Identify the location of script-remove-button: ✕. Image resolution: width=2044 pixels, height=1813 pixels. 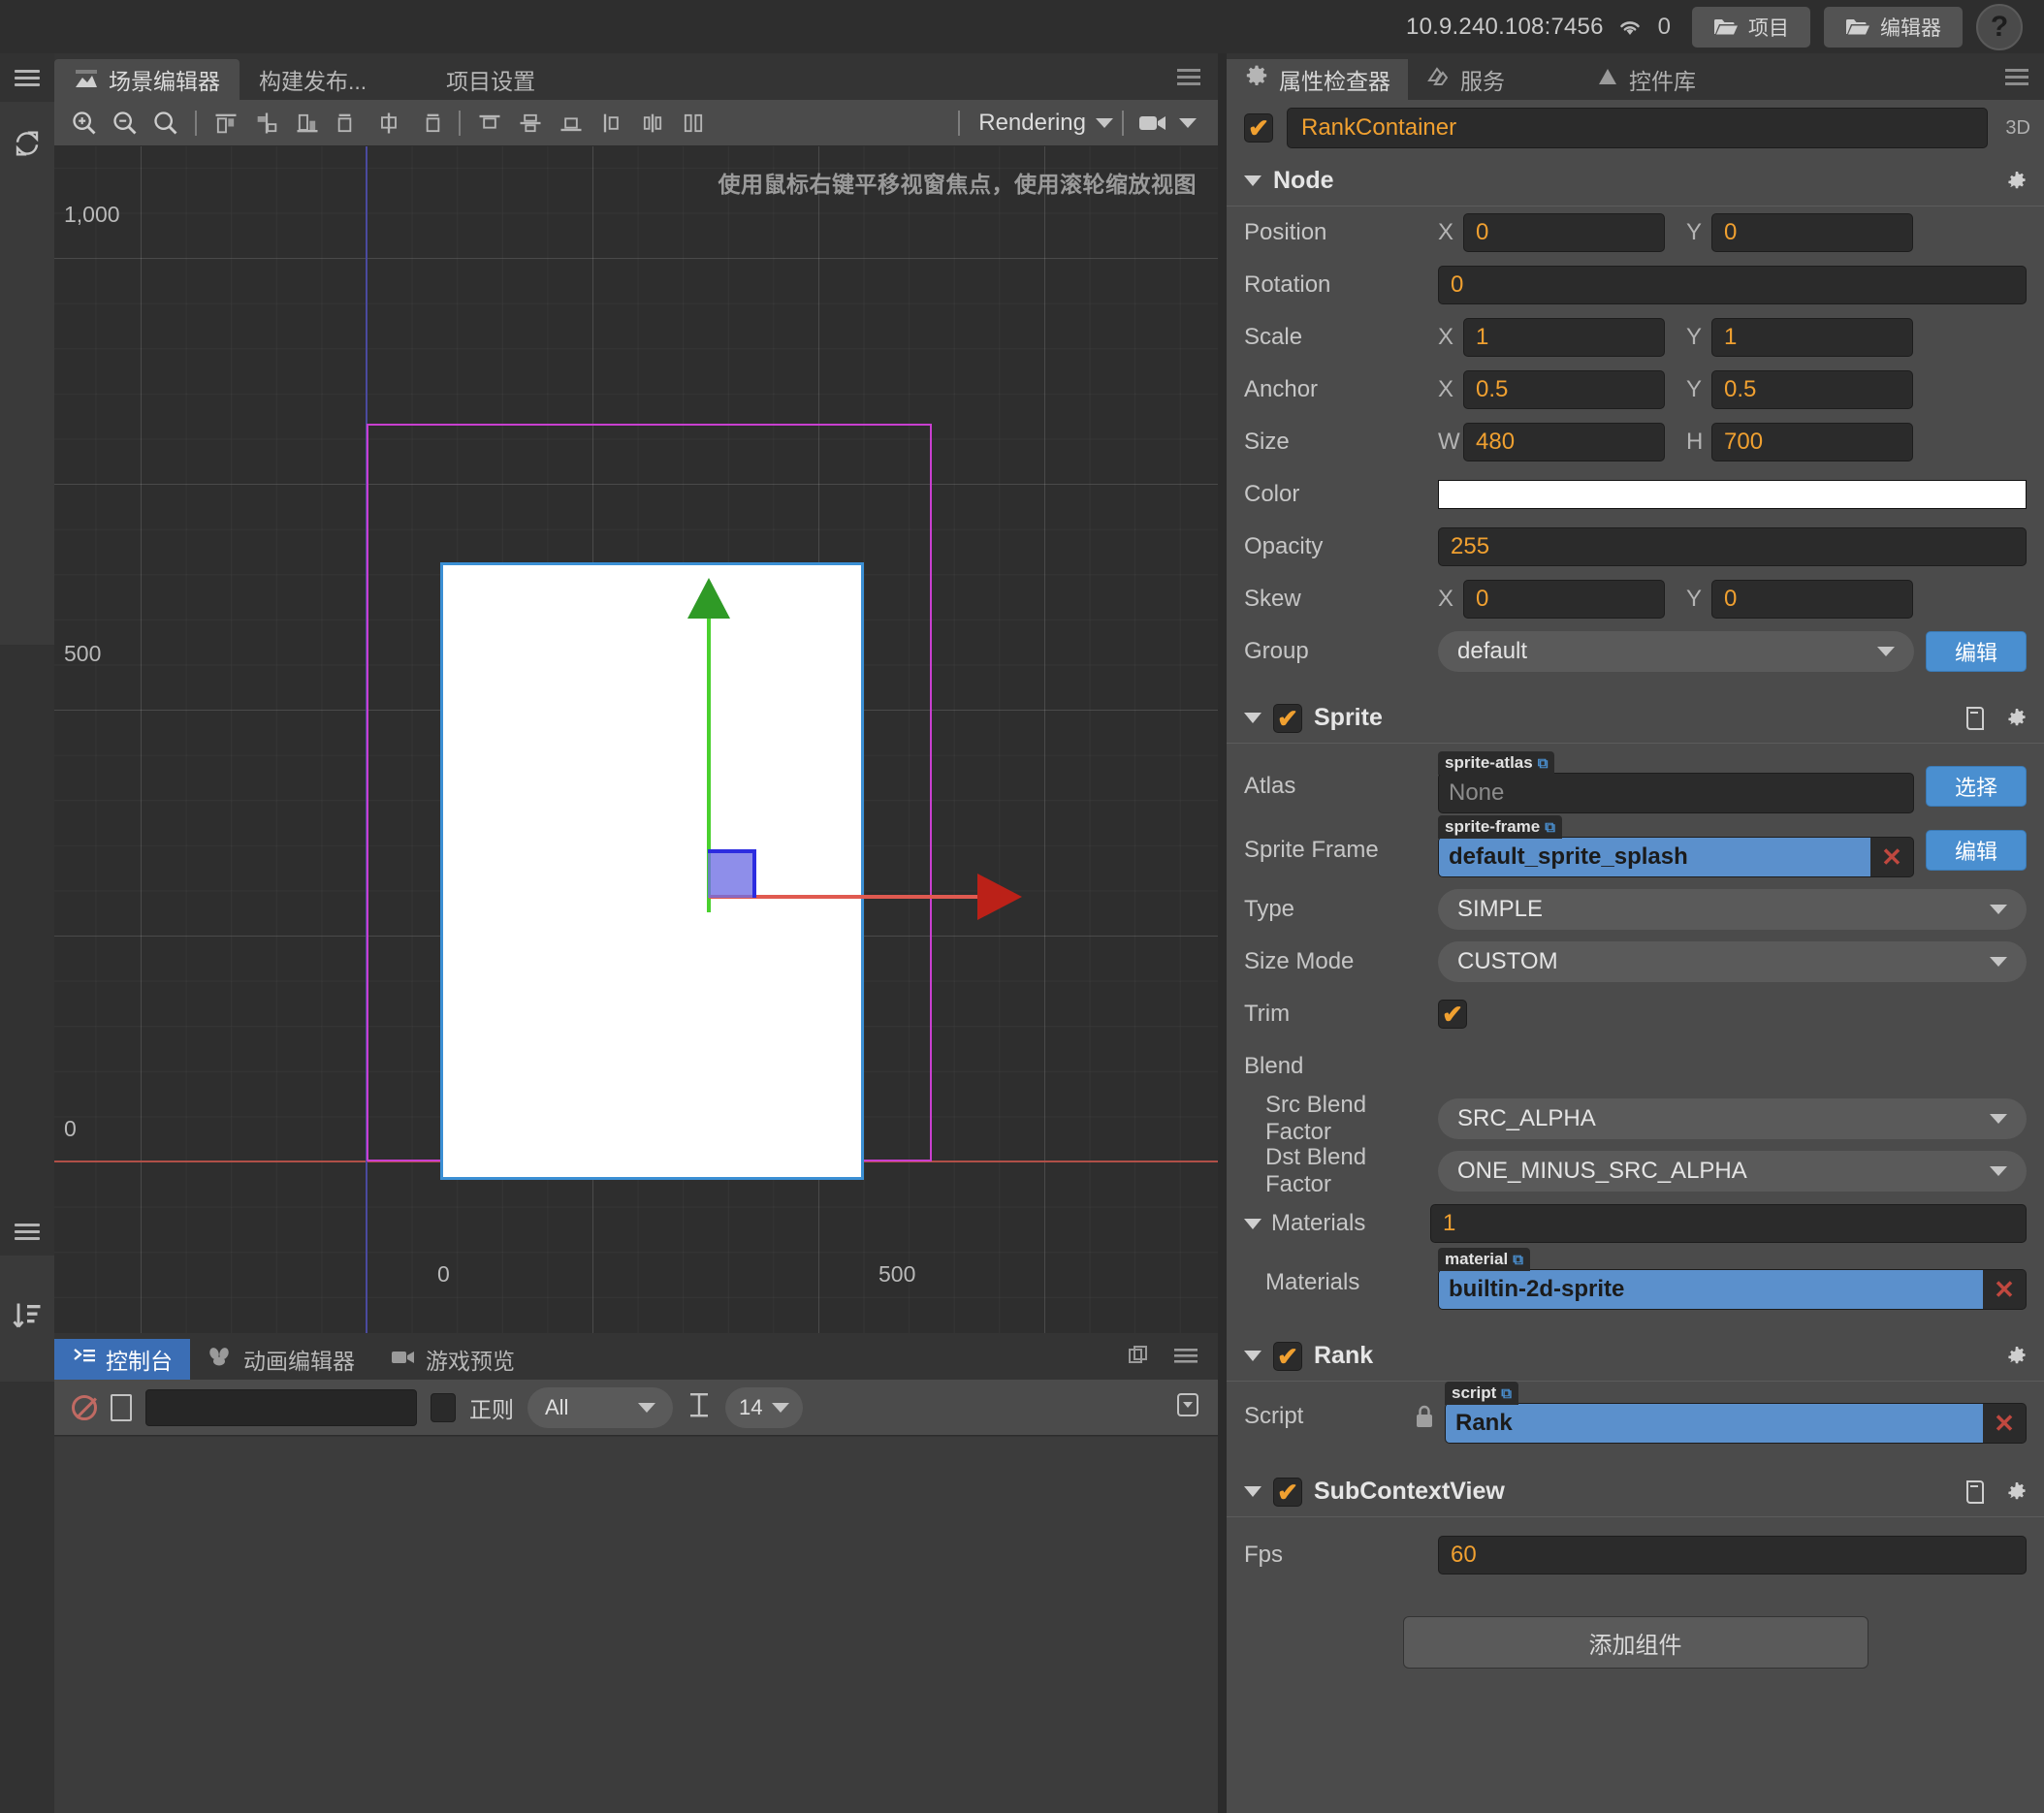
(2004, 1423).